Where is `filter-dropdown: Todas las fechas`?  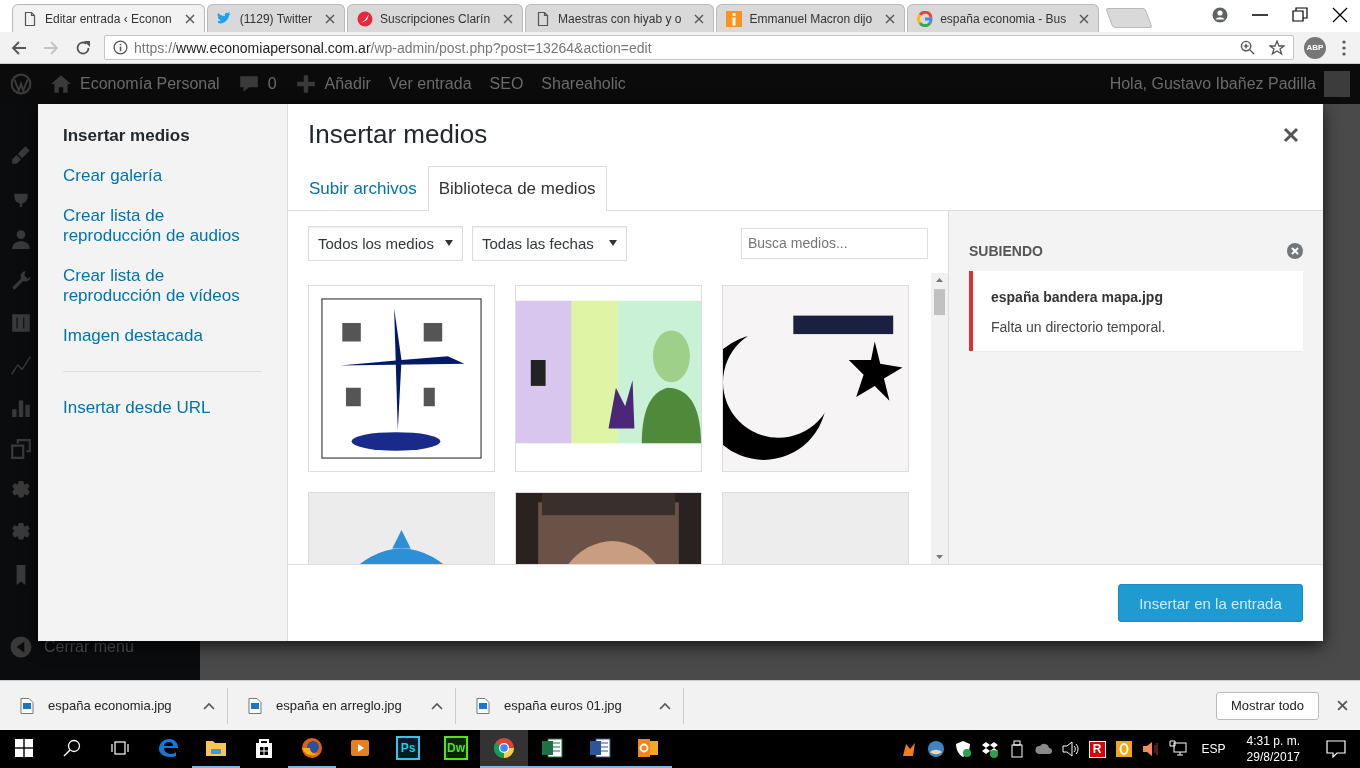 filter-dropdown: Todas las fechas is located at coordinates (549, 243).